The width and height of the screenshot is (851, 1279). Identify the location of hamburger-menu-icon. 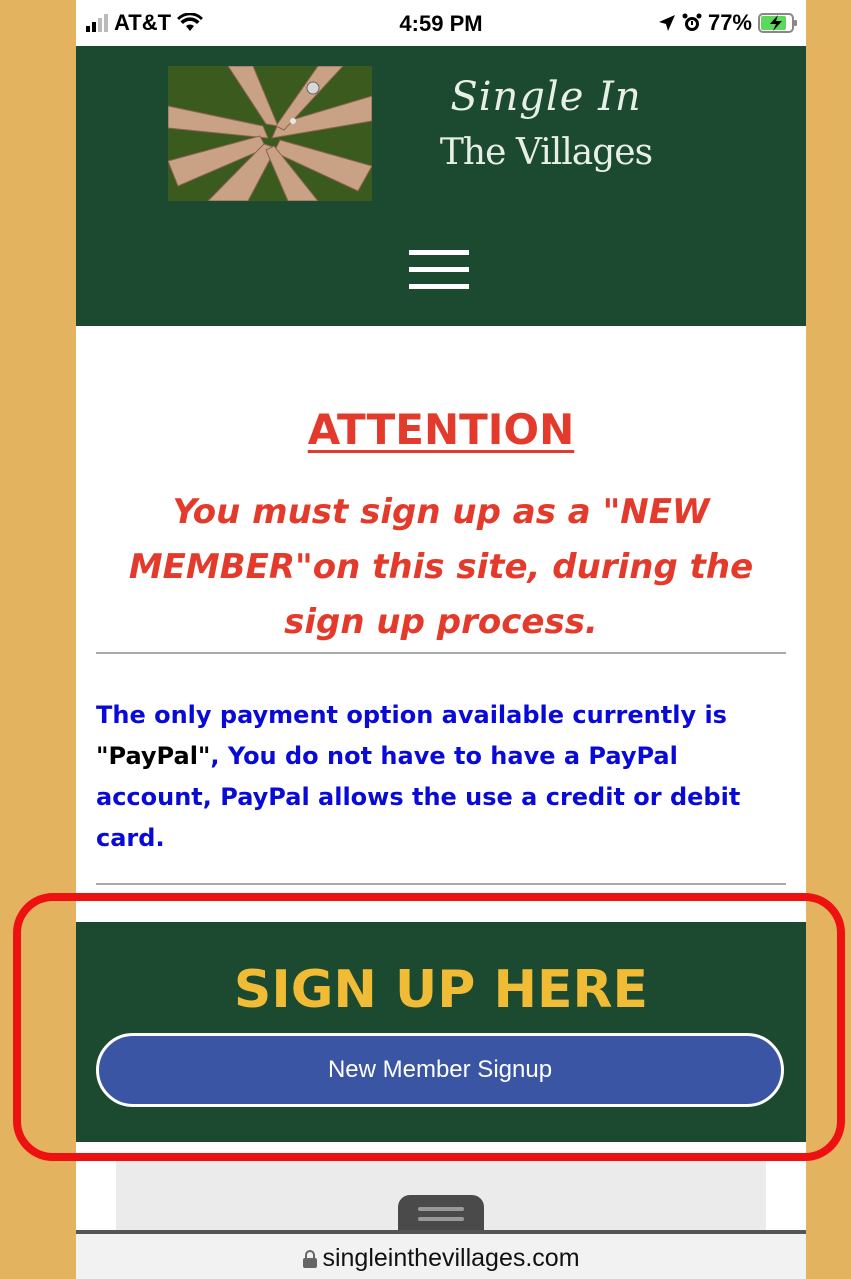
(439, 271).